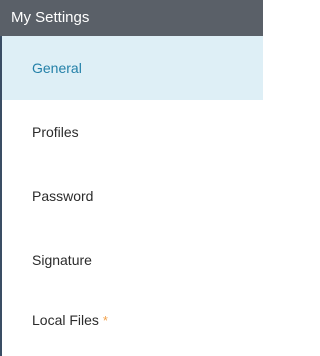 This screenshot has height=356, width=320. I want to click on nav-item-signature: Signature, so click(132, 260).